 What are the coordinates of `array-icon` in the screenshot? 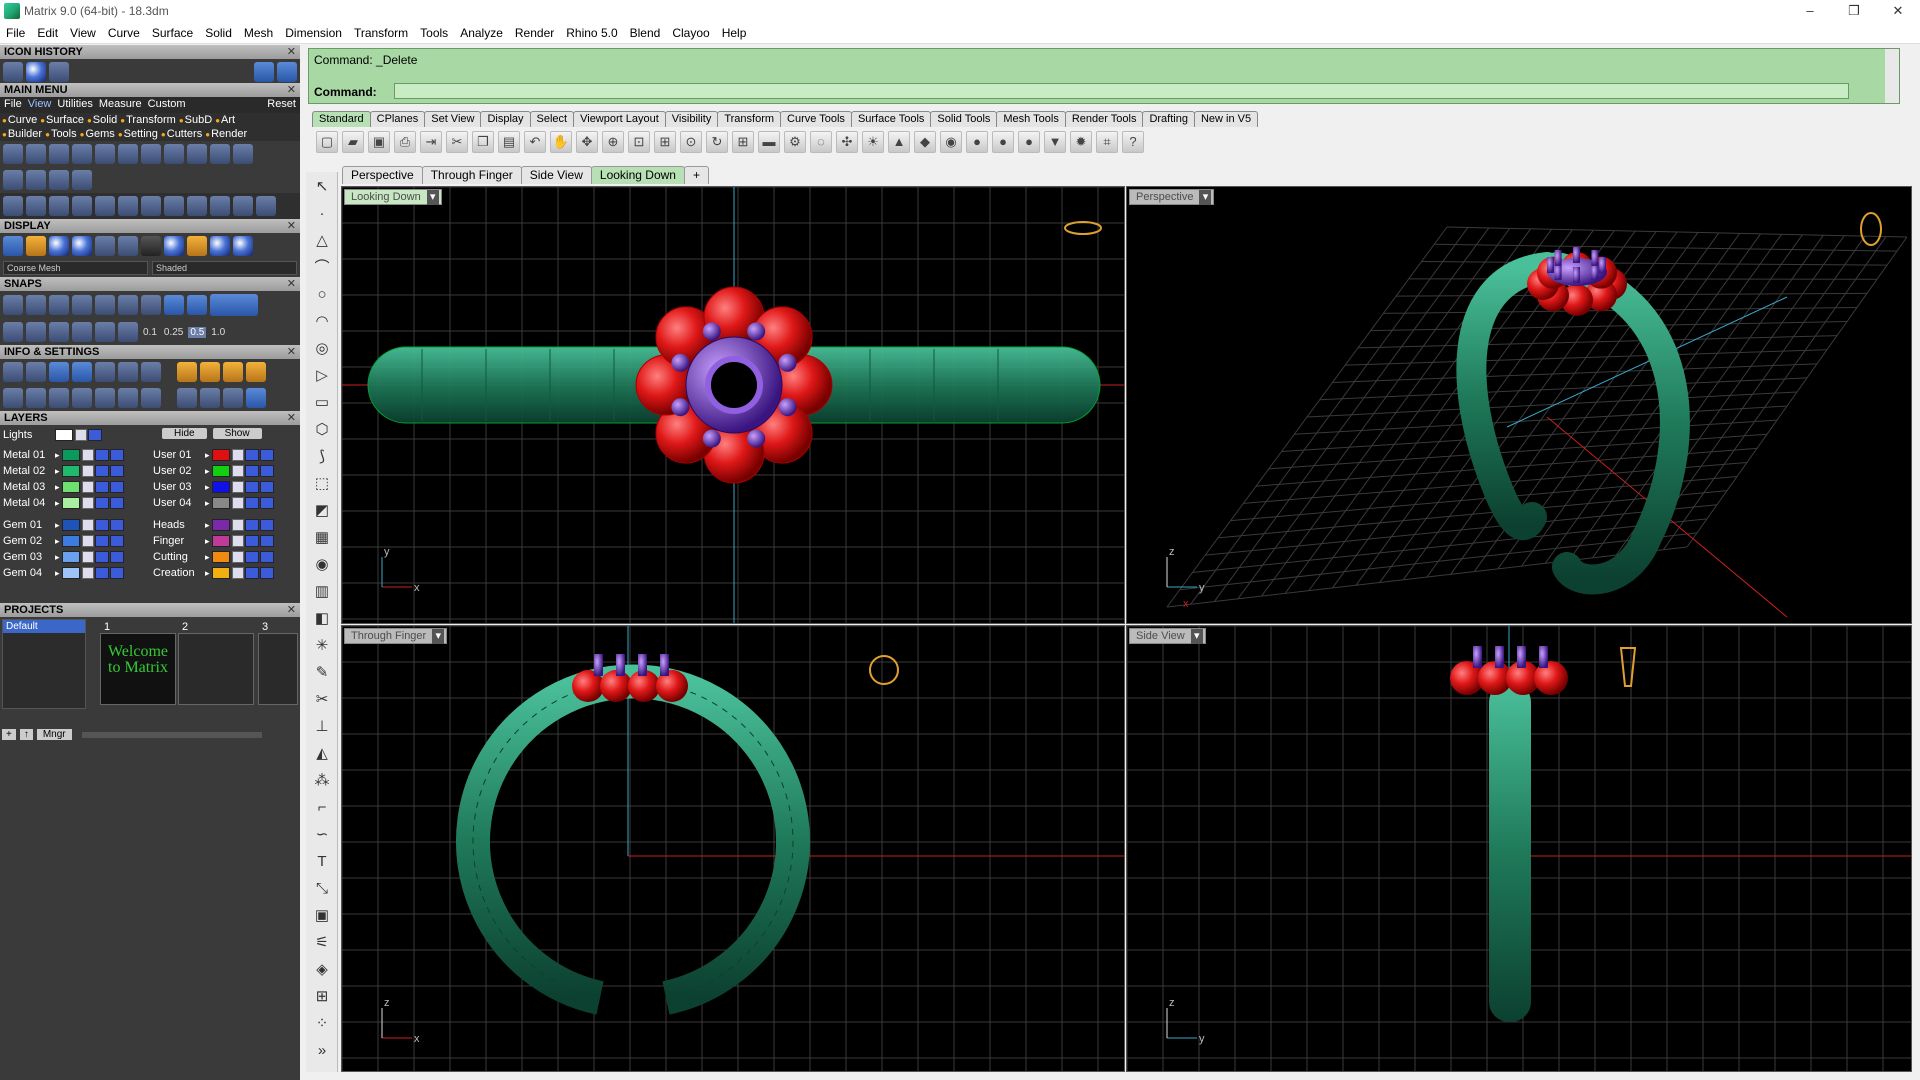 It's located at (174, 206).